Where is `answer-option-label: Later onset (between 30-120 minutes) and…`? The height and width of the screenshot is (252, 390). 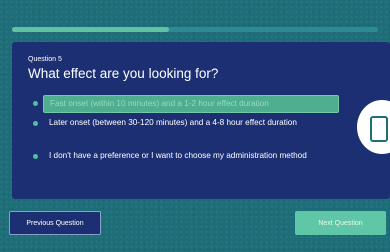 answer-option-label: Later onset (between 30-120 minutes) and… is located at coordinates (173, 122).